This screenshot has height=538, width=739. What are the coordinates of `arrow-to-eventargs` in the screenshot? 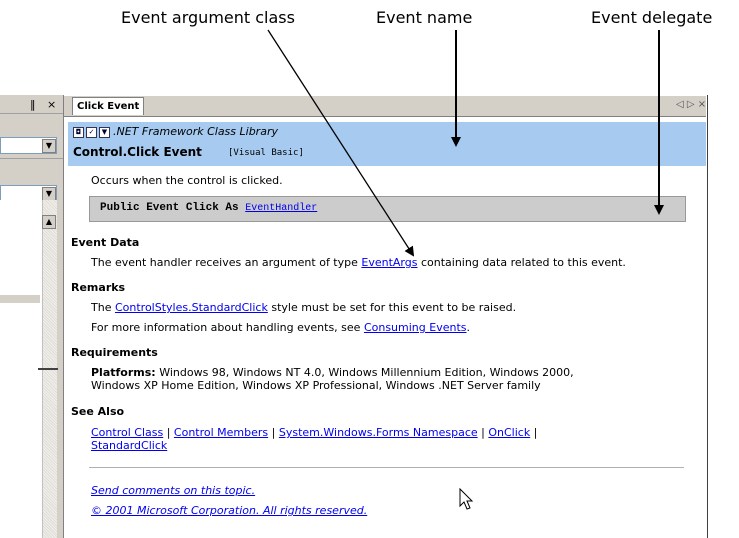 It's located at (341, 143).